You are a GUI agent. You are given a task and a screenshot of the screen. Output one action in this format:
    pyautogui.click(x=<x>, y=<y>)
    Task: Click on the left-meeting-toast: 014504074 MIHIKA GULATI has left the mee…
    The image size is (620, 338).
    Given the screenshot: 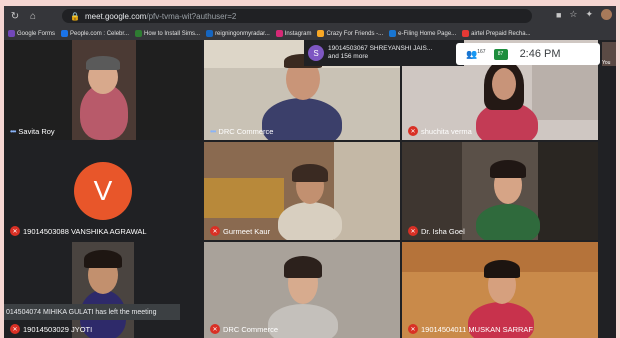 What is the action you would take?
    pyautogui.click(x=92, y=312)
    